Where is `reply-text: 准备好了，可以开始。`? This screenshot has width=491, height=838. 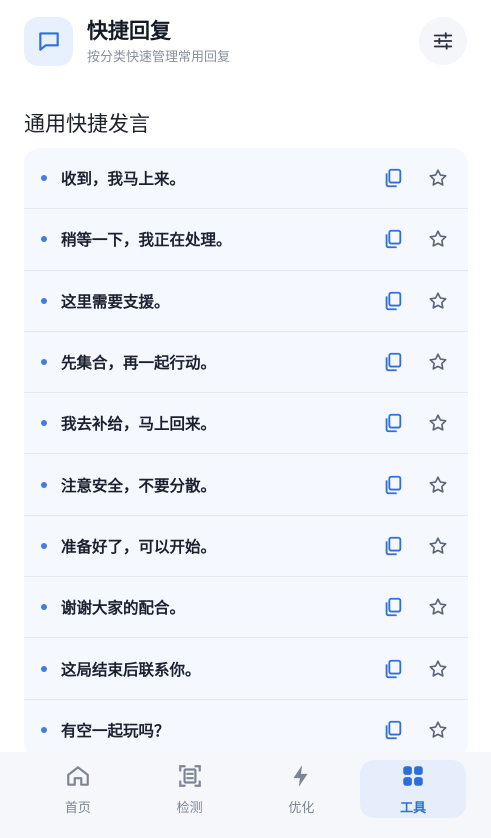
reply-text: 准备好了，可以开始。 is located at coordinates (139, 546).